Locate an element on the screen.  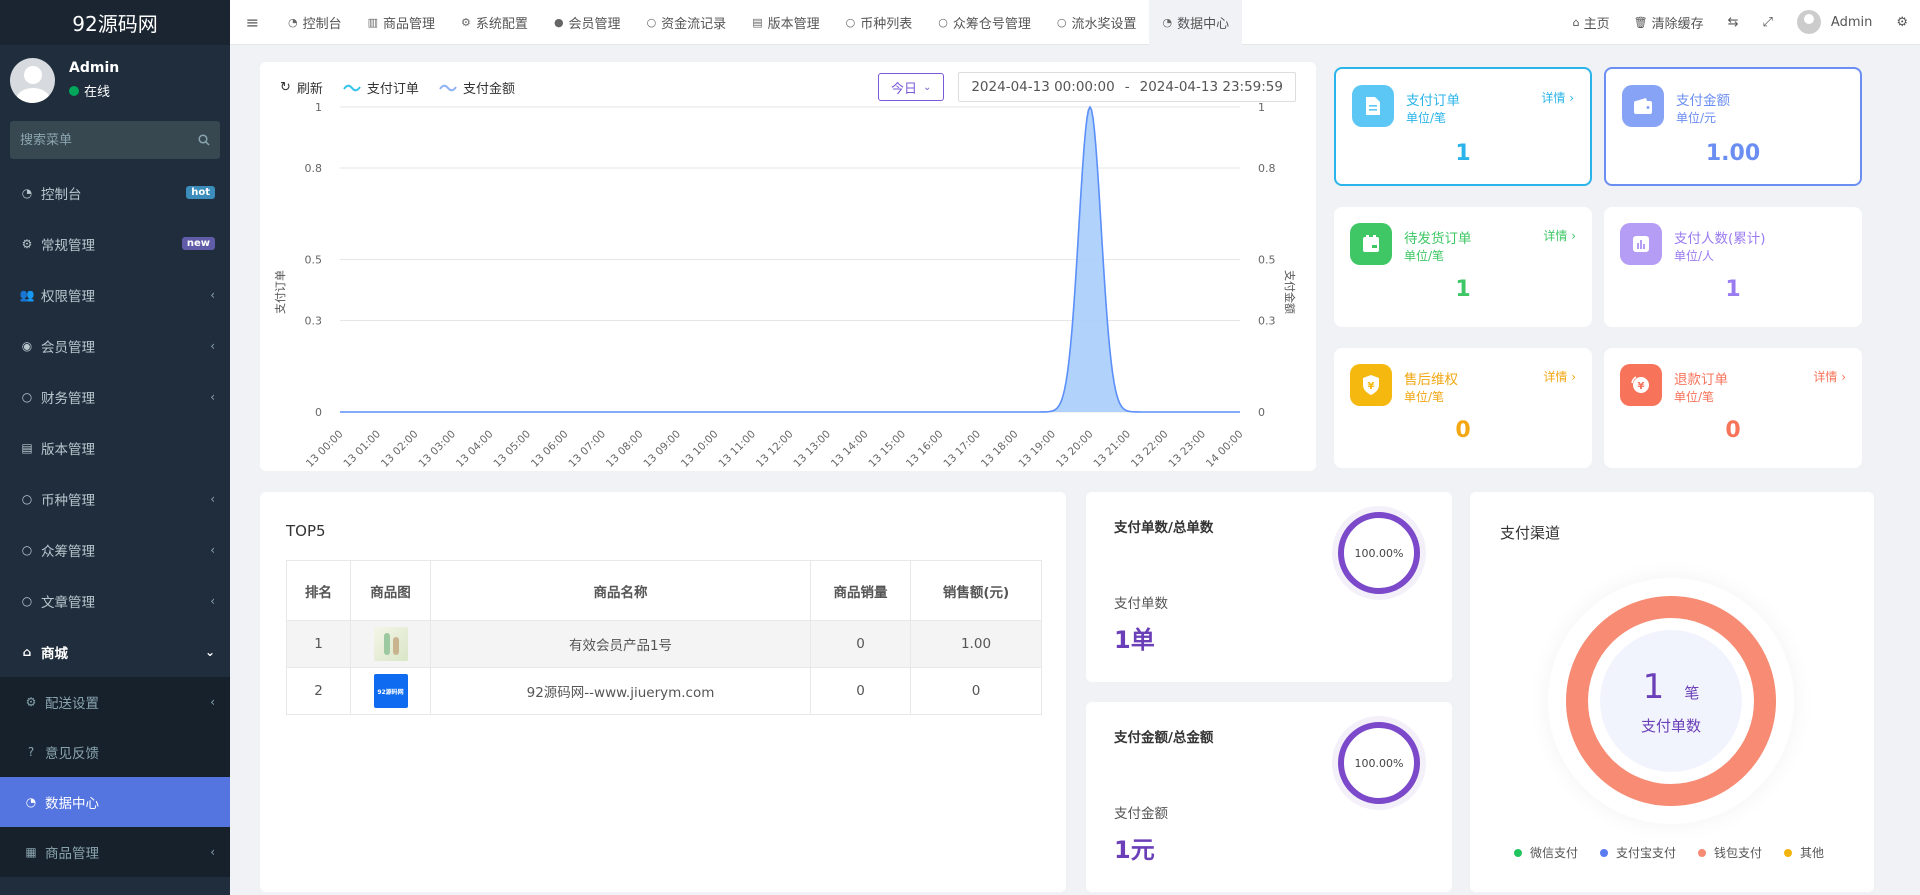
thumb-cell is located at coordinates (390, 644).